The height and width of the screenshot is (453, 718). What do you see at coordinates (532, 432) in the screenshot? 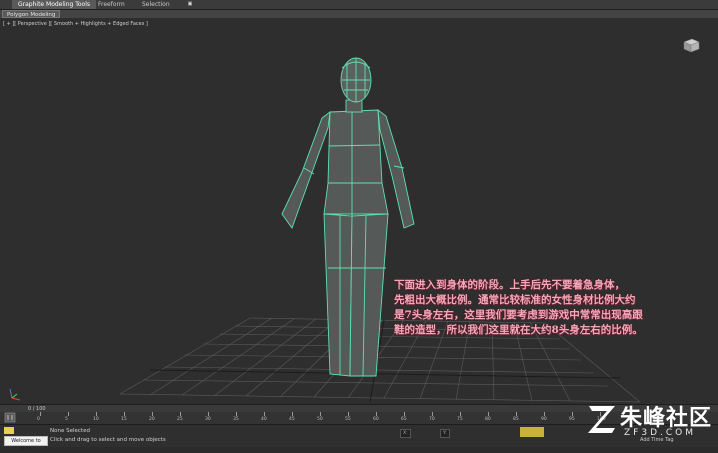
I see `auto-key-button` at bounding box center [532, 432].